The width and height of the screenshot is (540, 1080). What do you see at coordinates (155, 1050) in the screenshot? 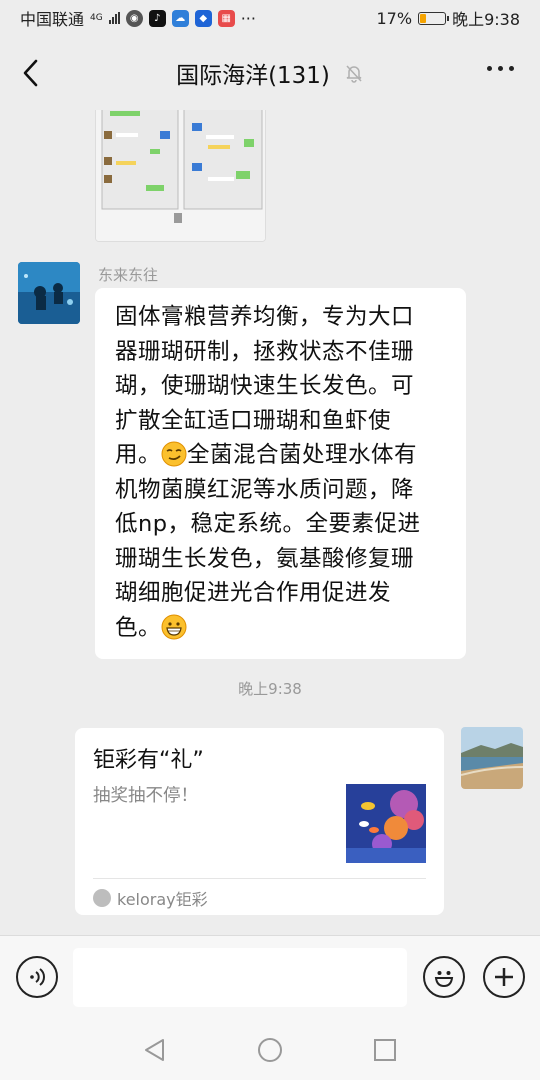
I see `nav-back-icon` at bounding box center [155, 1050].